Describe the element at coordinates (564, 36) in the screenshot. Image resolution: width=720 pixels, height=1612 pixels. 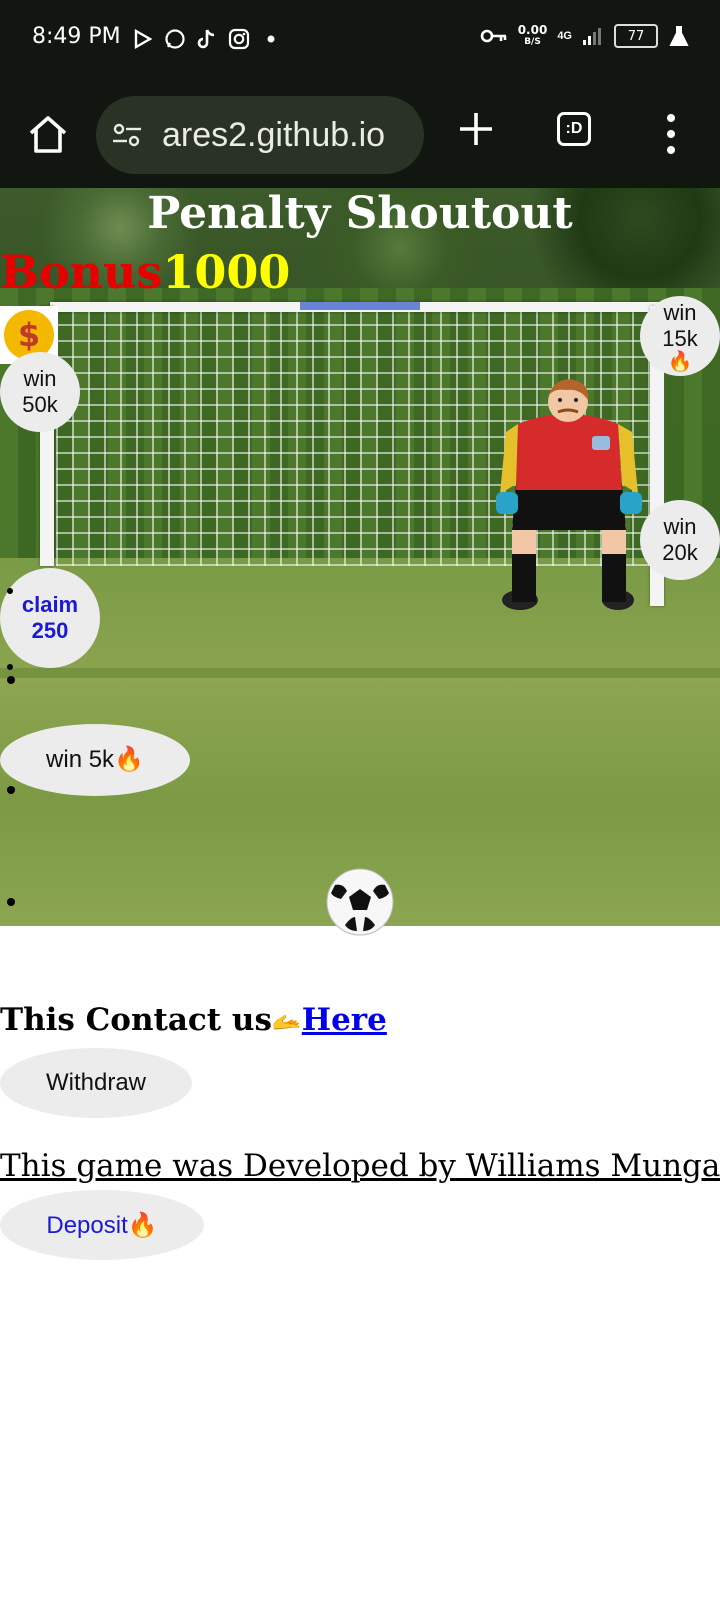
I see `network-type: 4G` at that location.